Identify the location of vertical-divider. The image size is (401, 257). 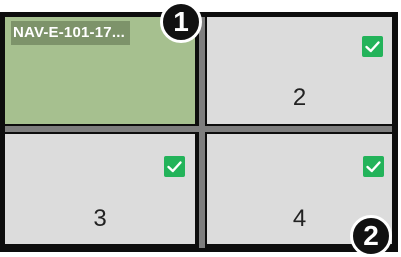
(202, 132).